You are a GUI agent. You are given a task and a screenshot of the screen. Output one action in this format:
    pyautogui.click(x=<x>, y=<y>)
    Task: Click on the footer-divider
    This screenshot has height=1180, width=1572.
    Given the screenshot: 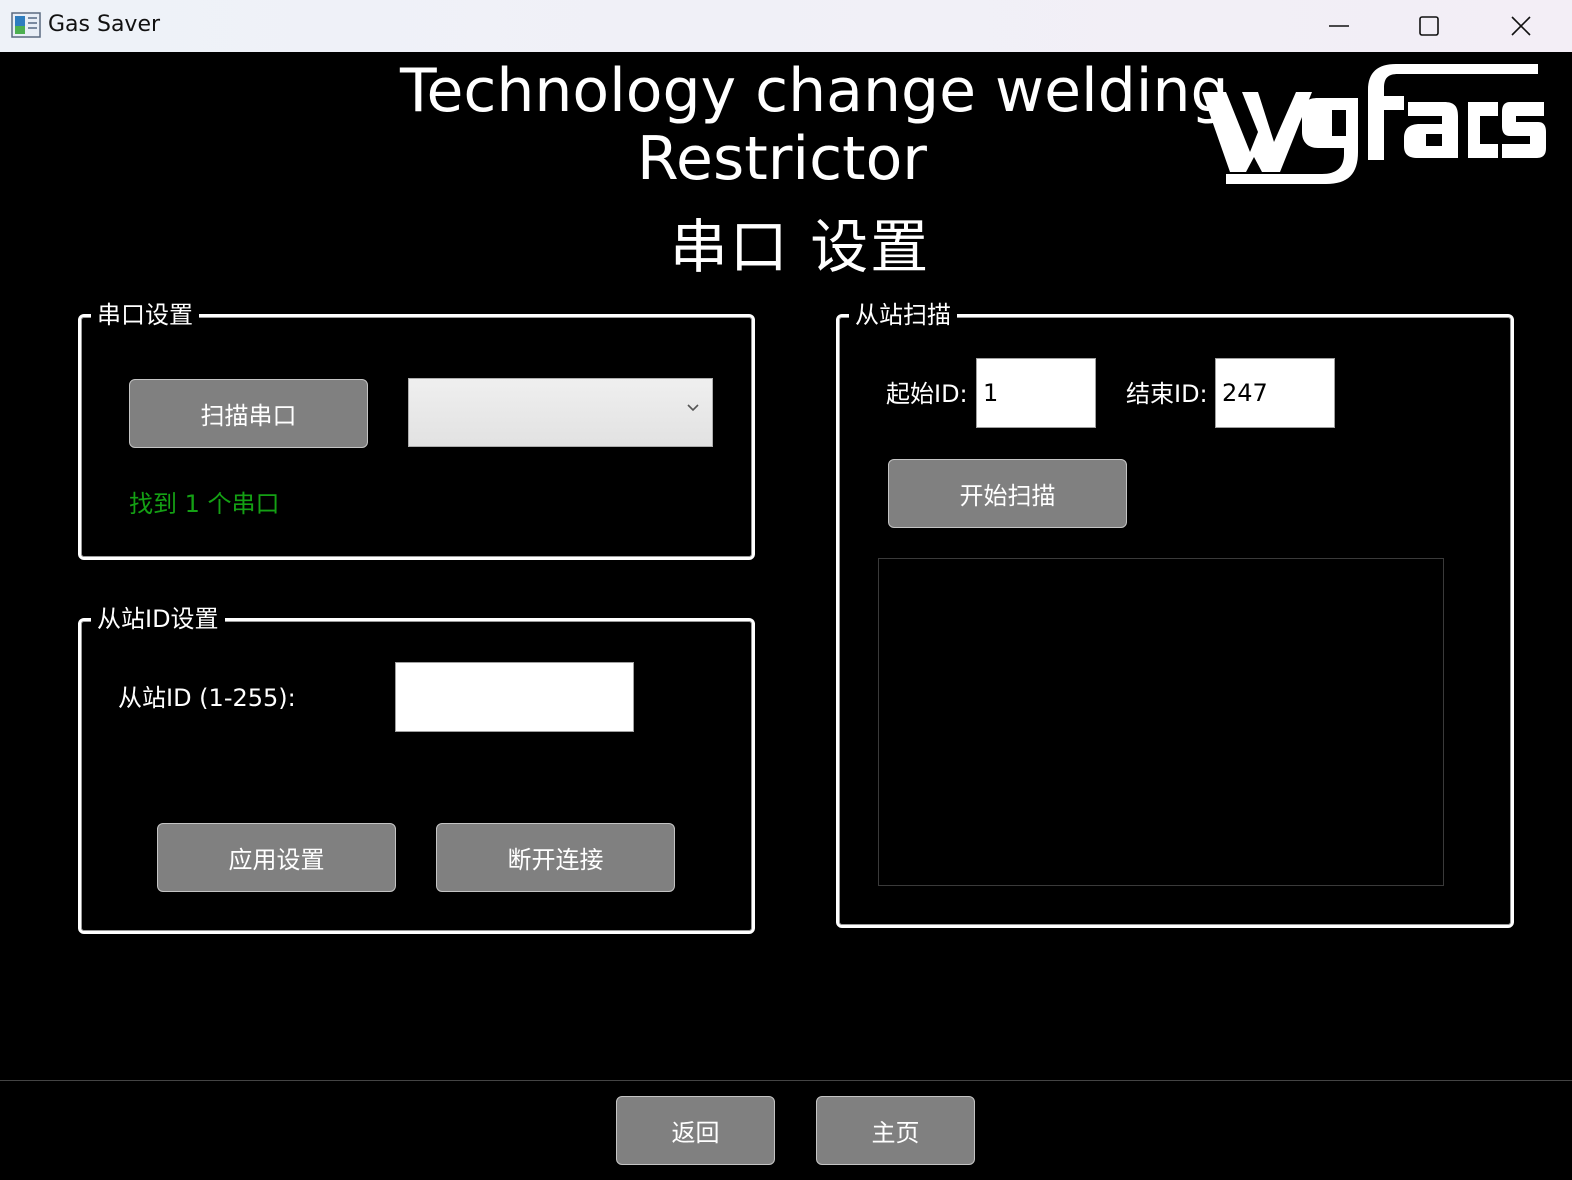 What is the action you would take?
    pyautogui.click(x=786, y=1080)
    